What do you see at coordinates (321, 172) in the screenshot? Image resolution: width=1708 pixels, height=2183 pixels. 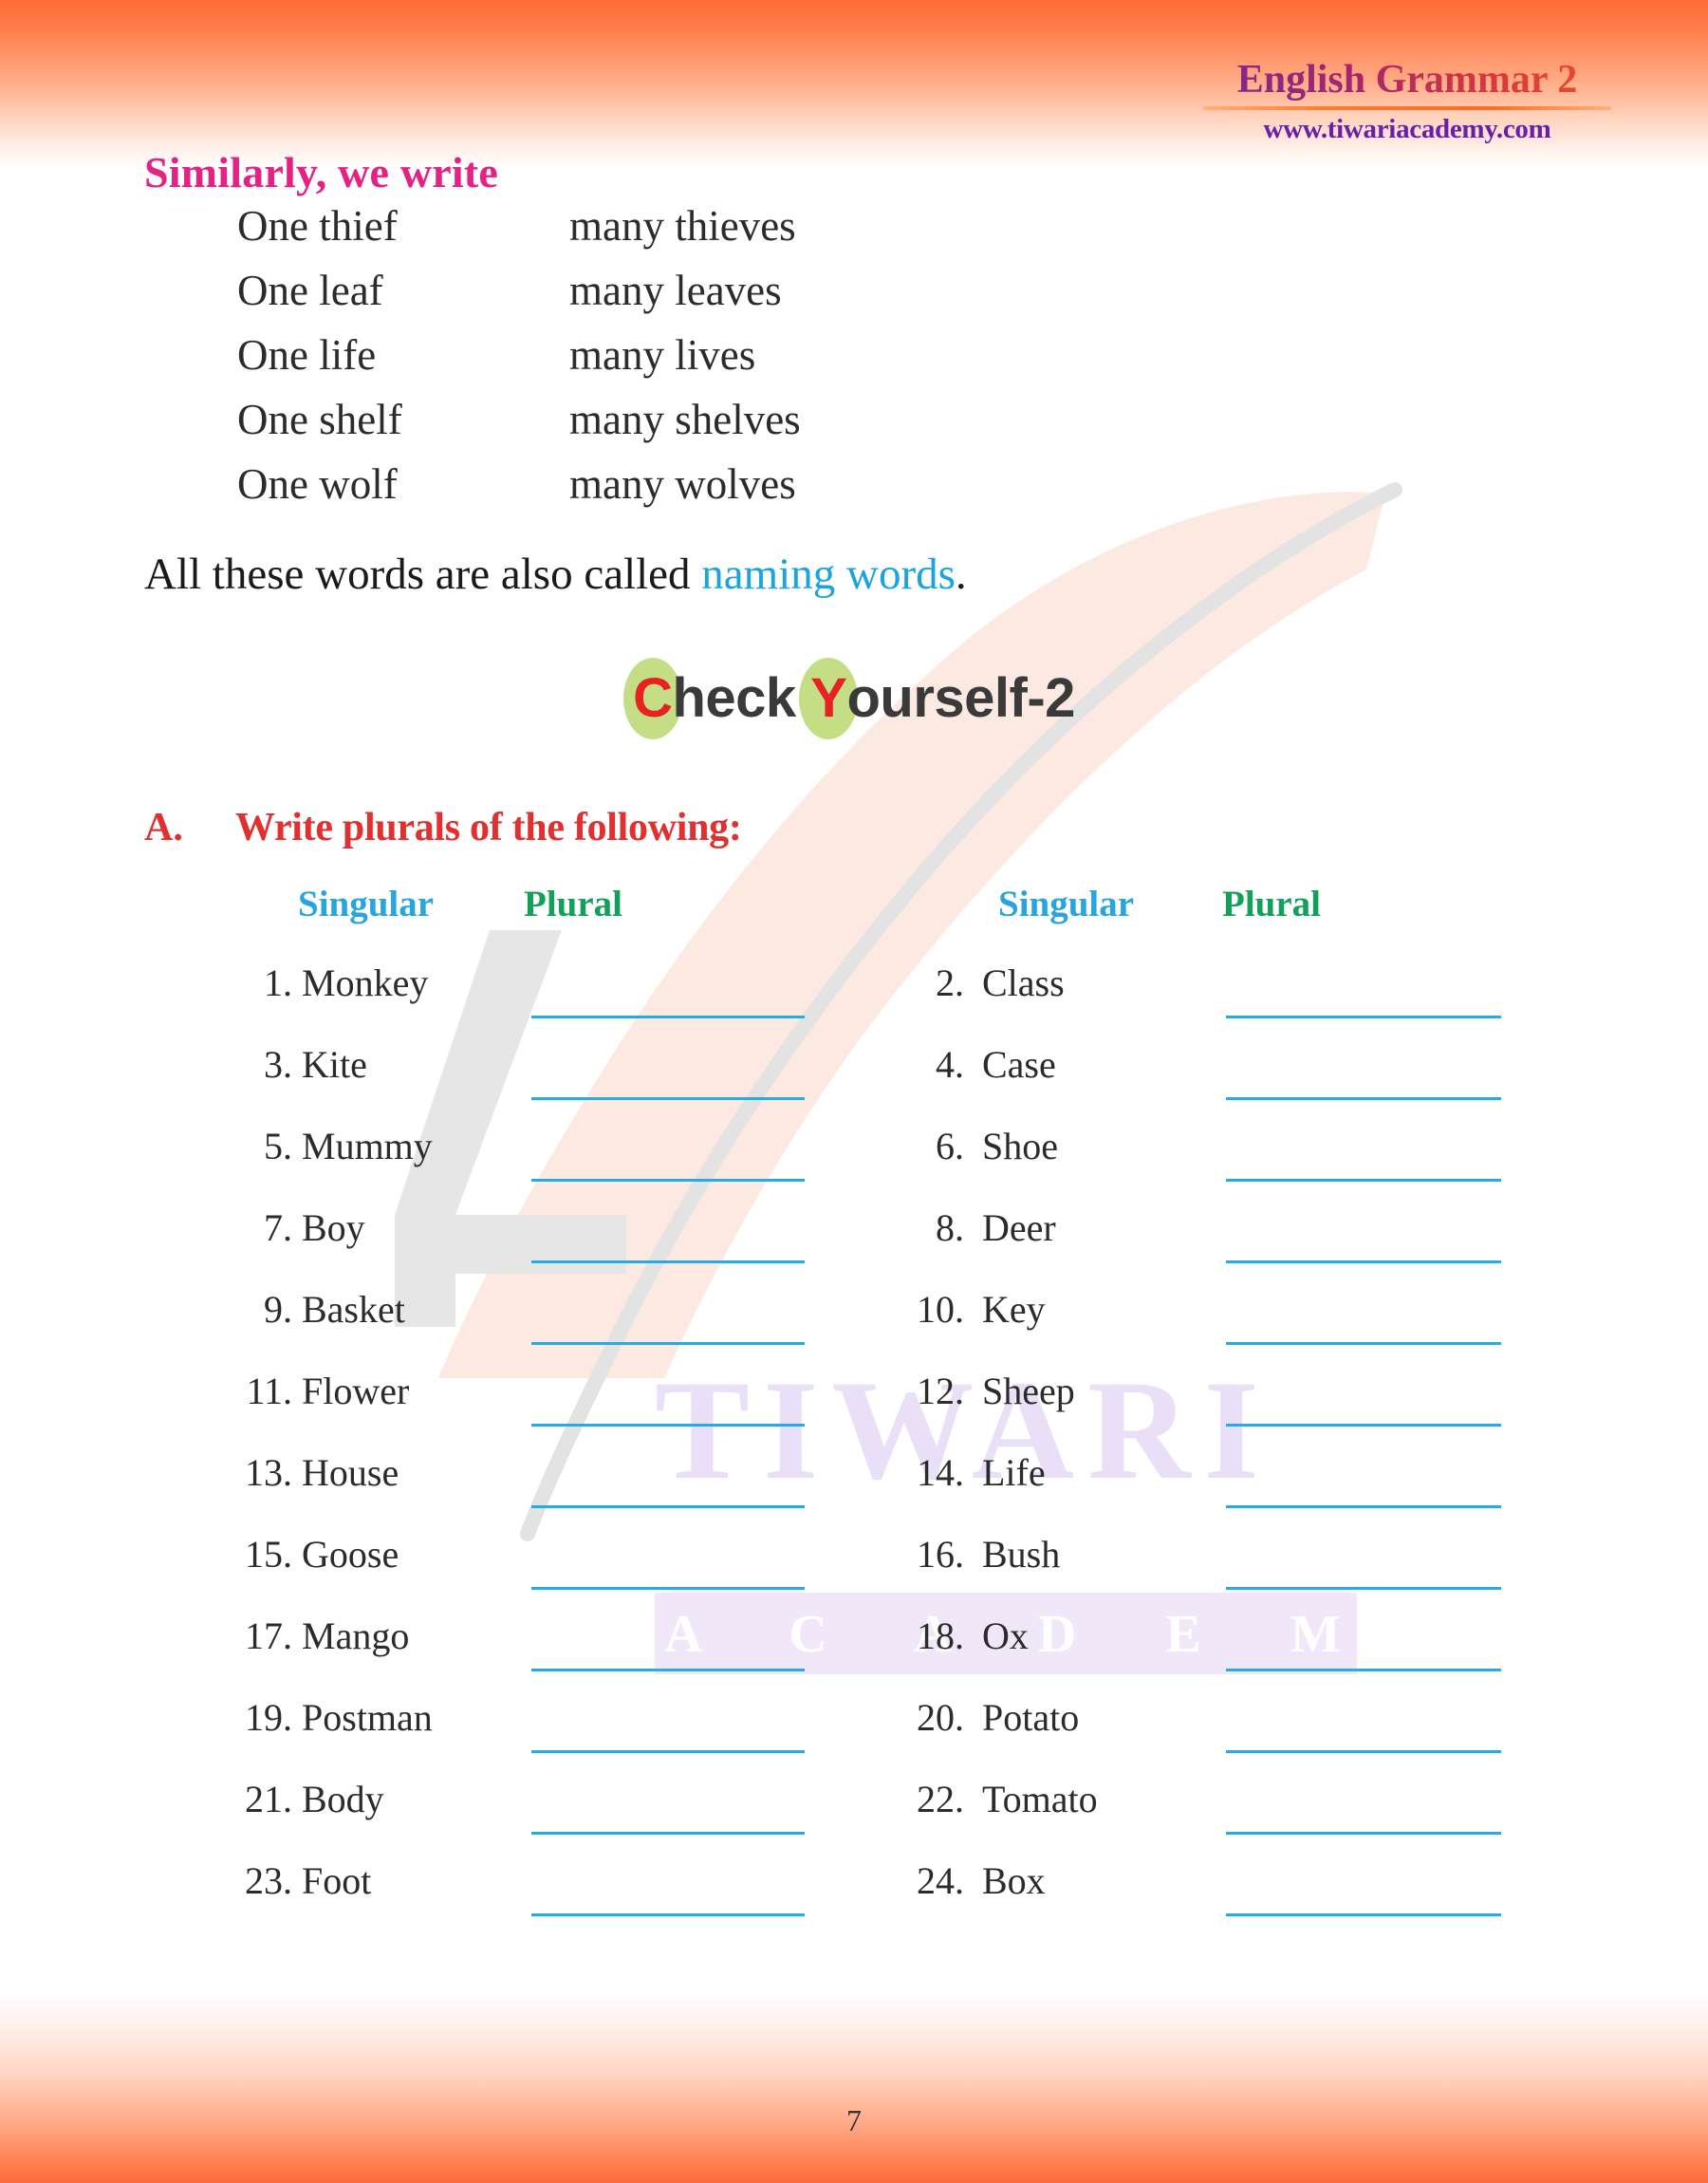 I see `similarly-heading: Similarly, we write` at bounding box center [321, 172].